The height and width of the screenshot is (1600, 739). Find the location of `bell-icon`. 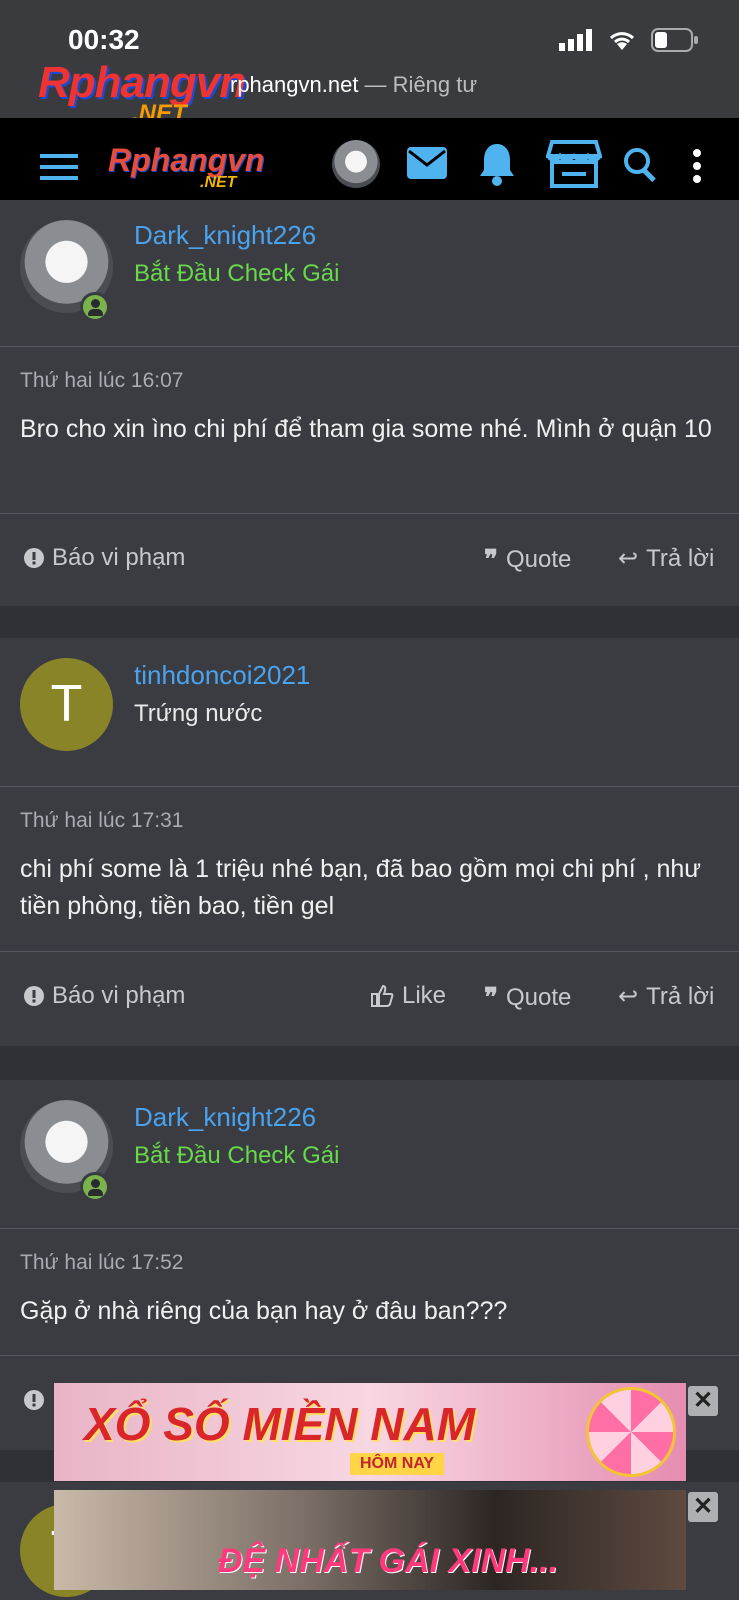

bell-icon is located at coordinates (497, 164).